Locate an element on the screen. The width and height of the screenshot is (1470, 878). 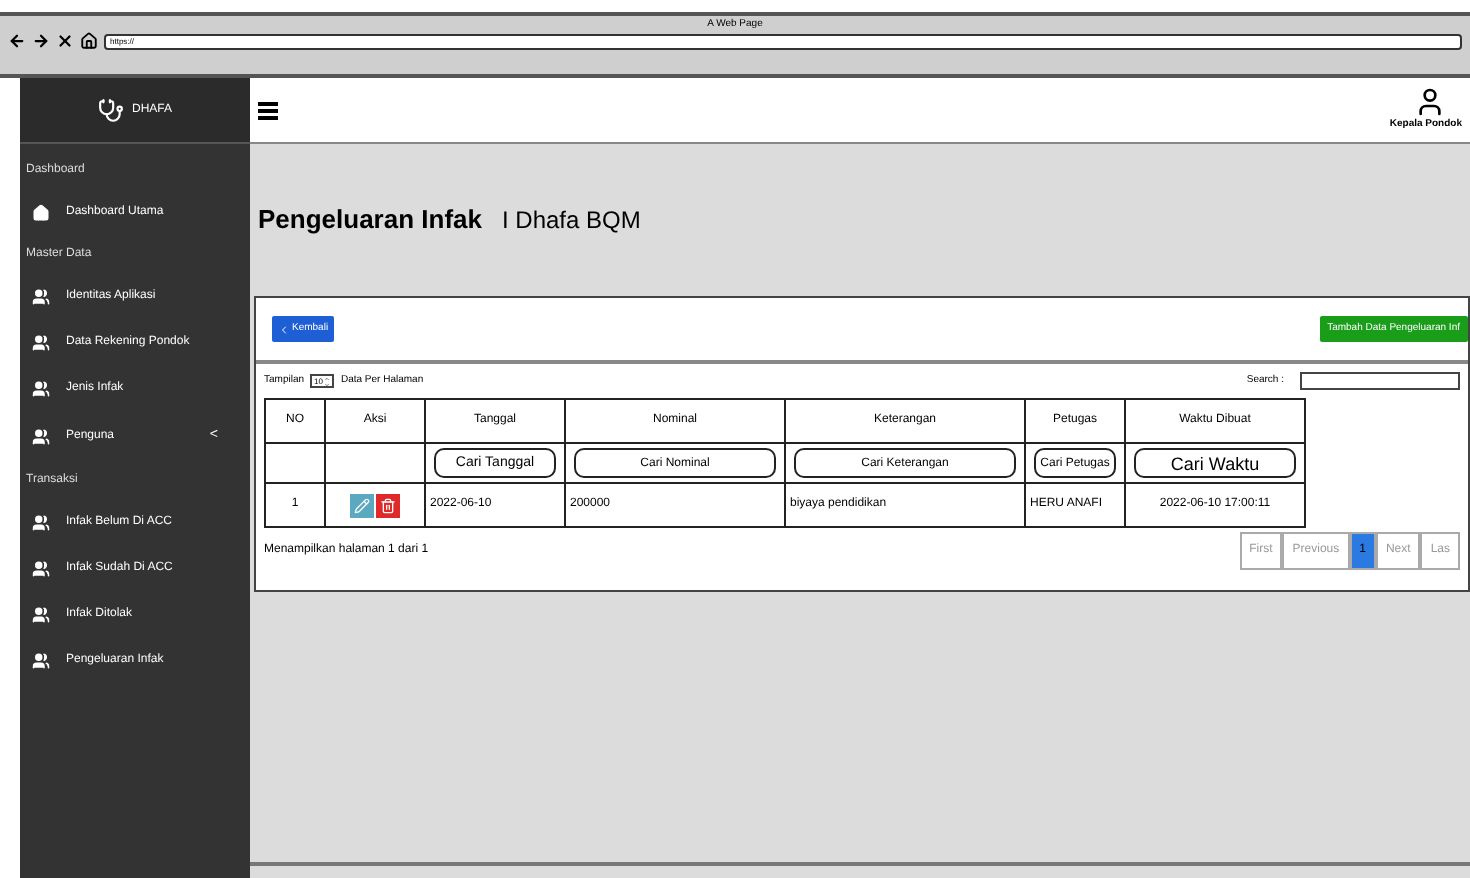
stethoscope-icon is located at coordinates (110, 110).